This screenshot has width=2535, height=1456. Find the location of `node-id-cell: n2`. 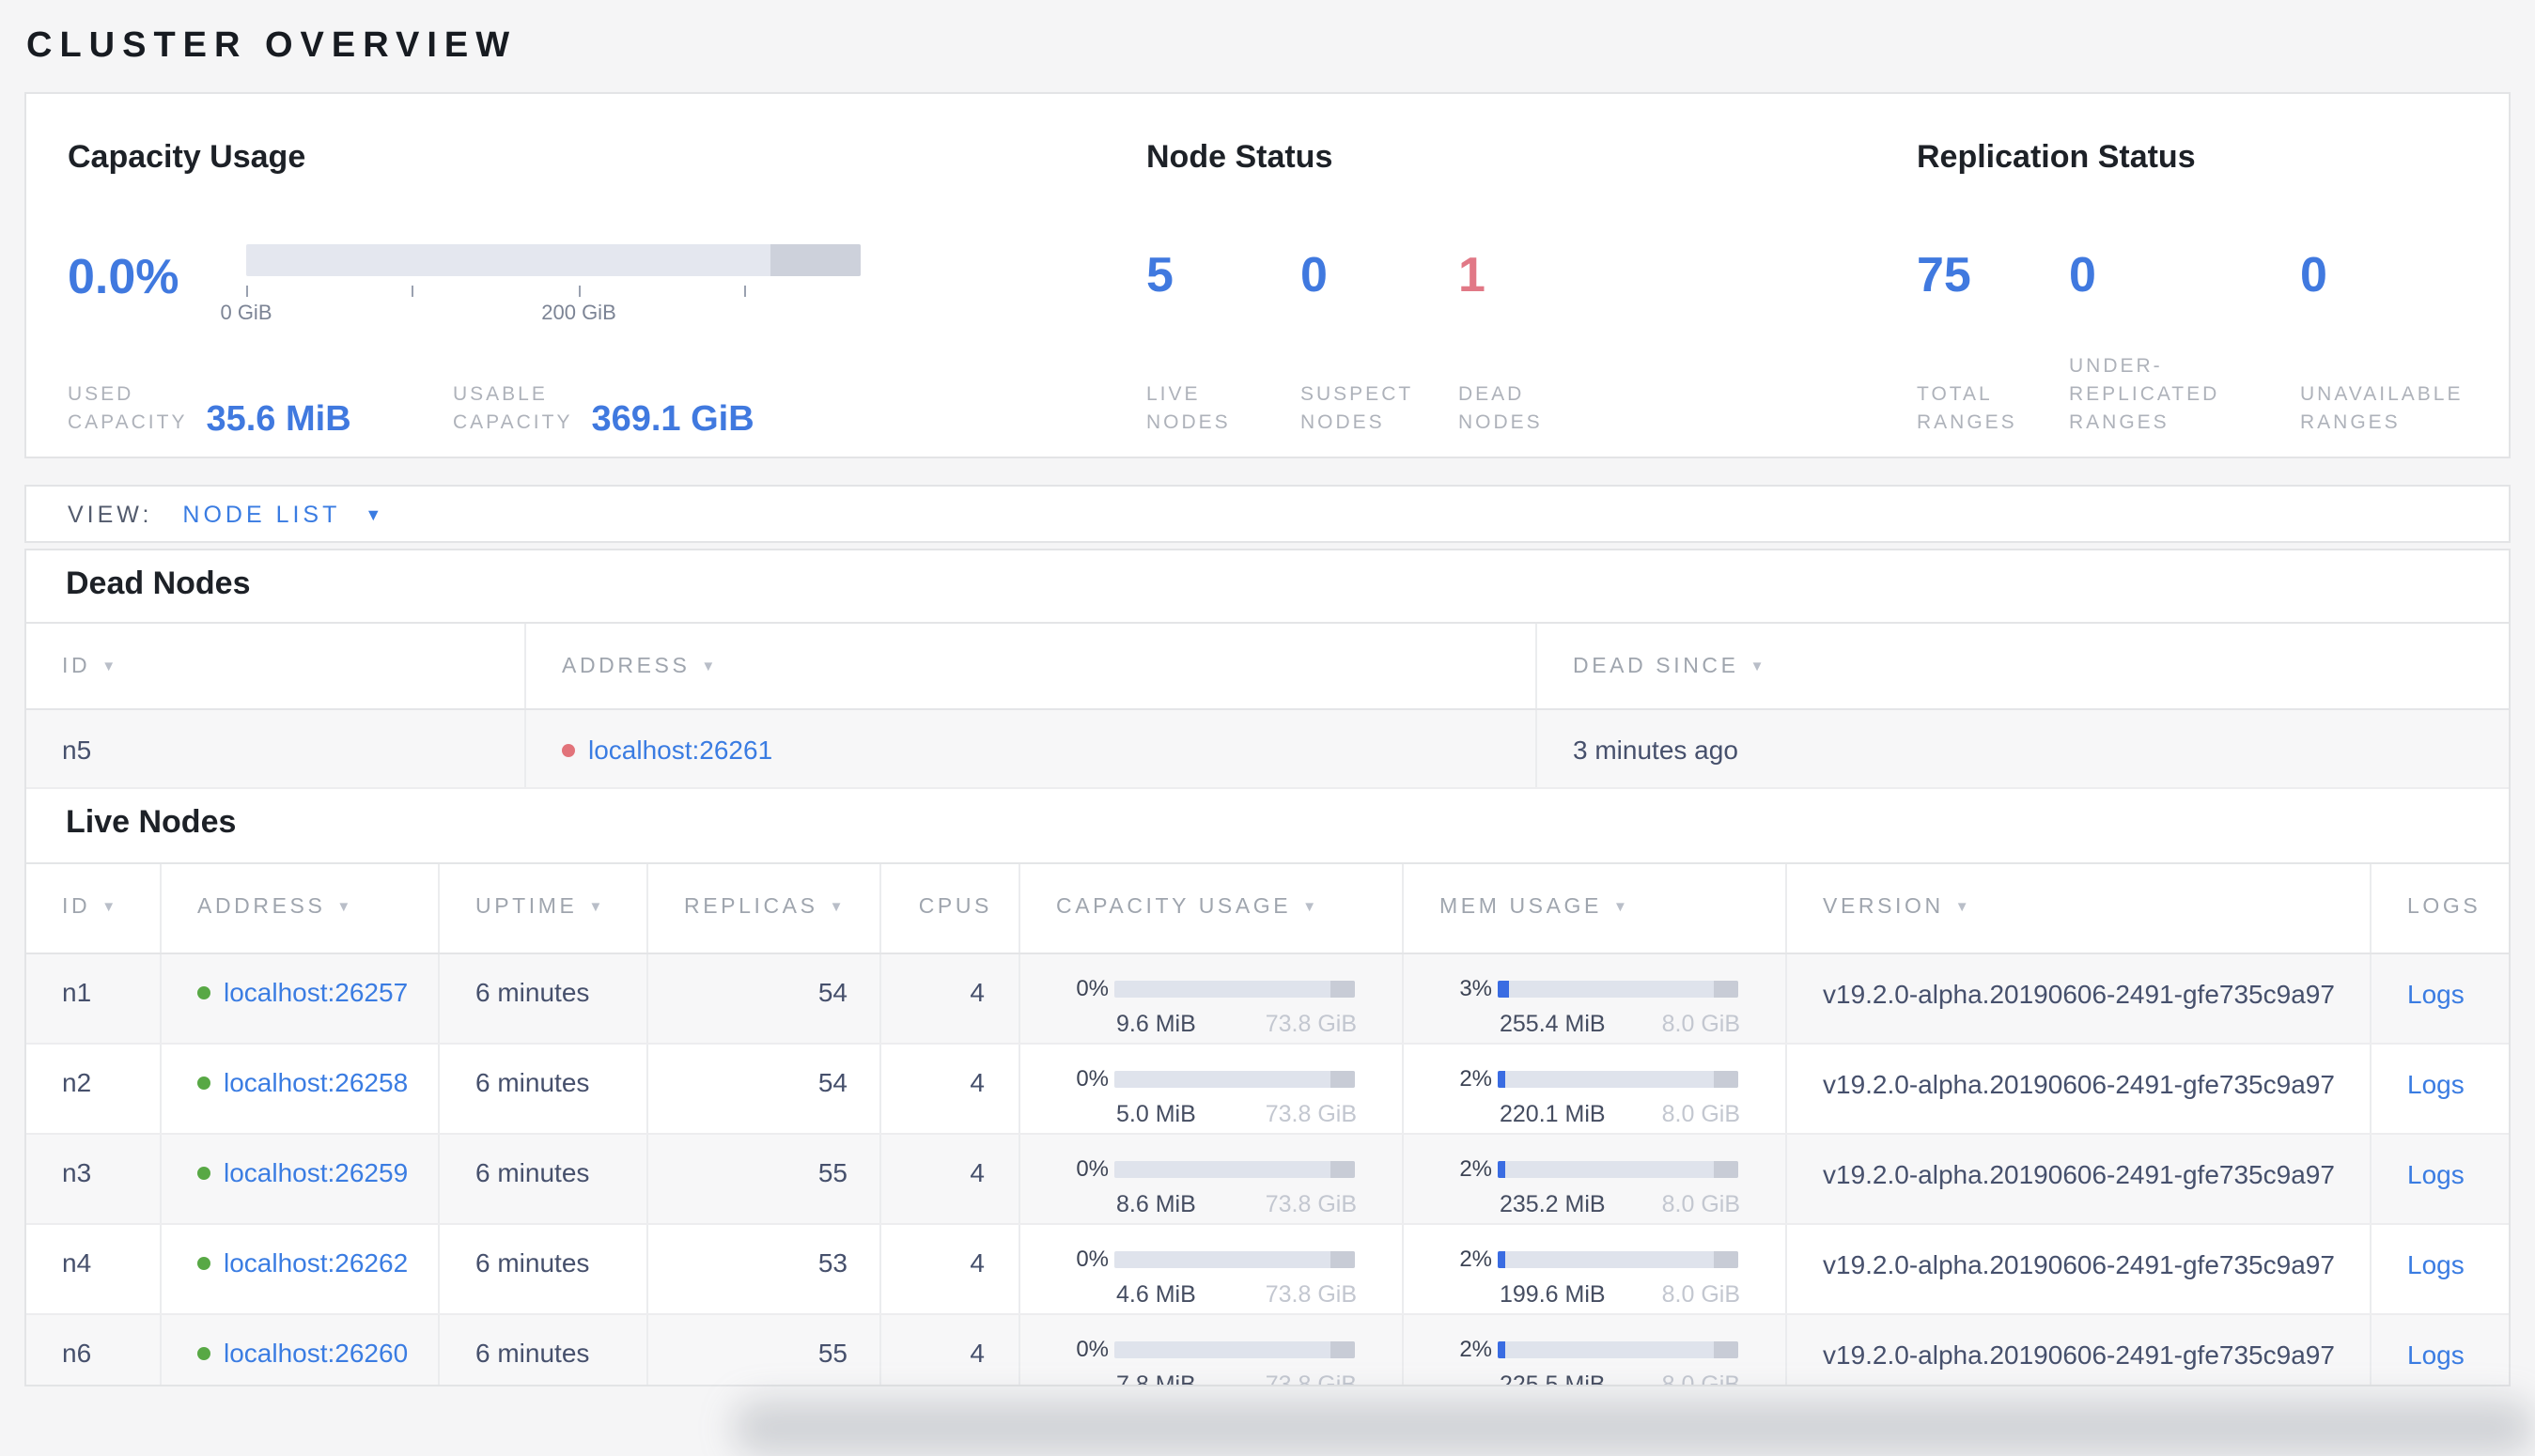

node-id-cell: n2 is located at coordinates (94, 1089).